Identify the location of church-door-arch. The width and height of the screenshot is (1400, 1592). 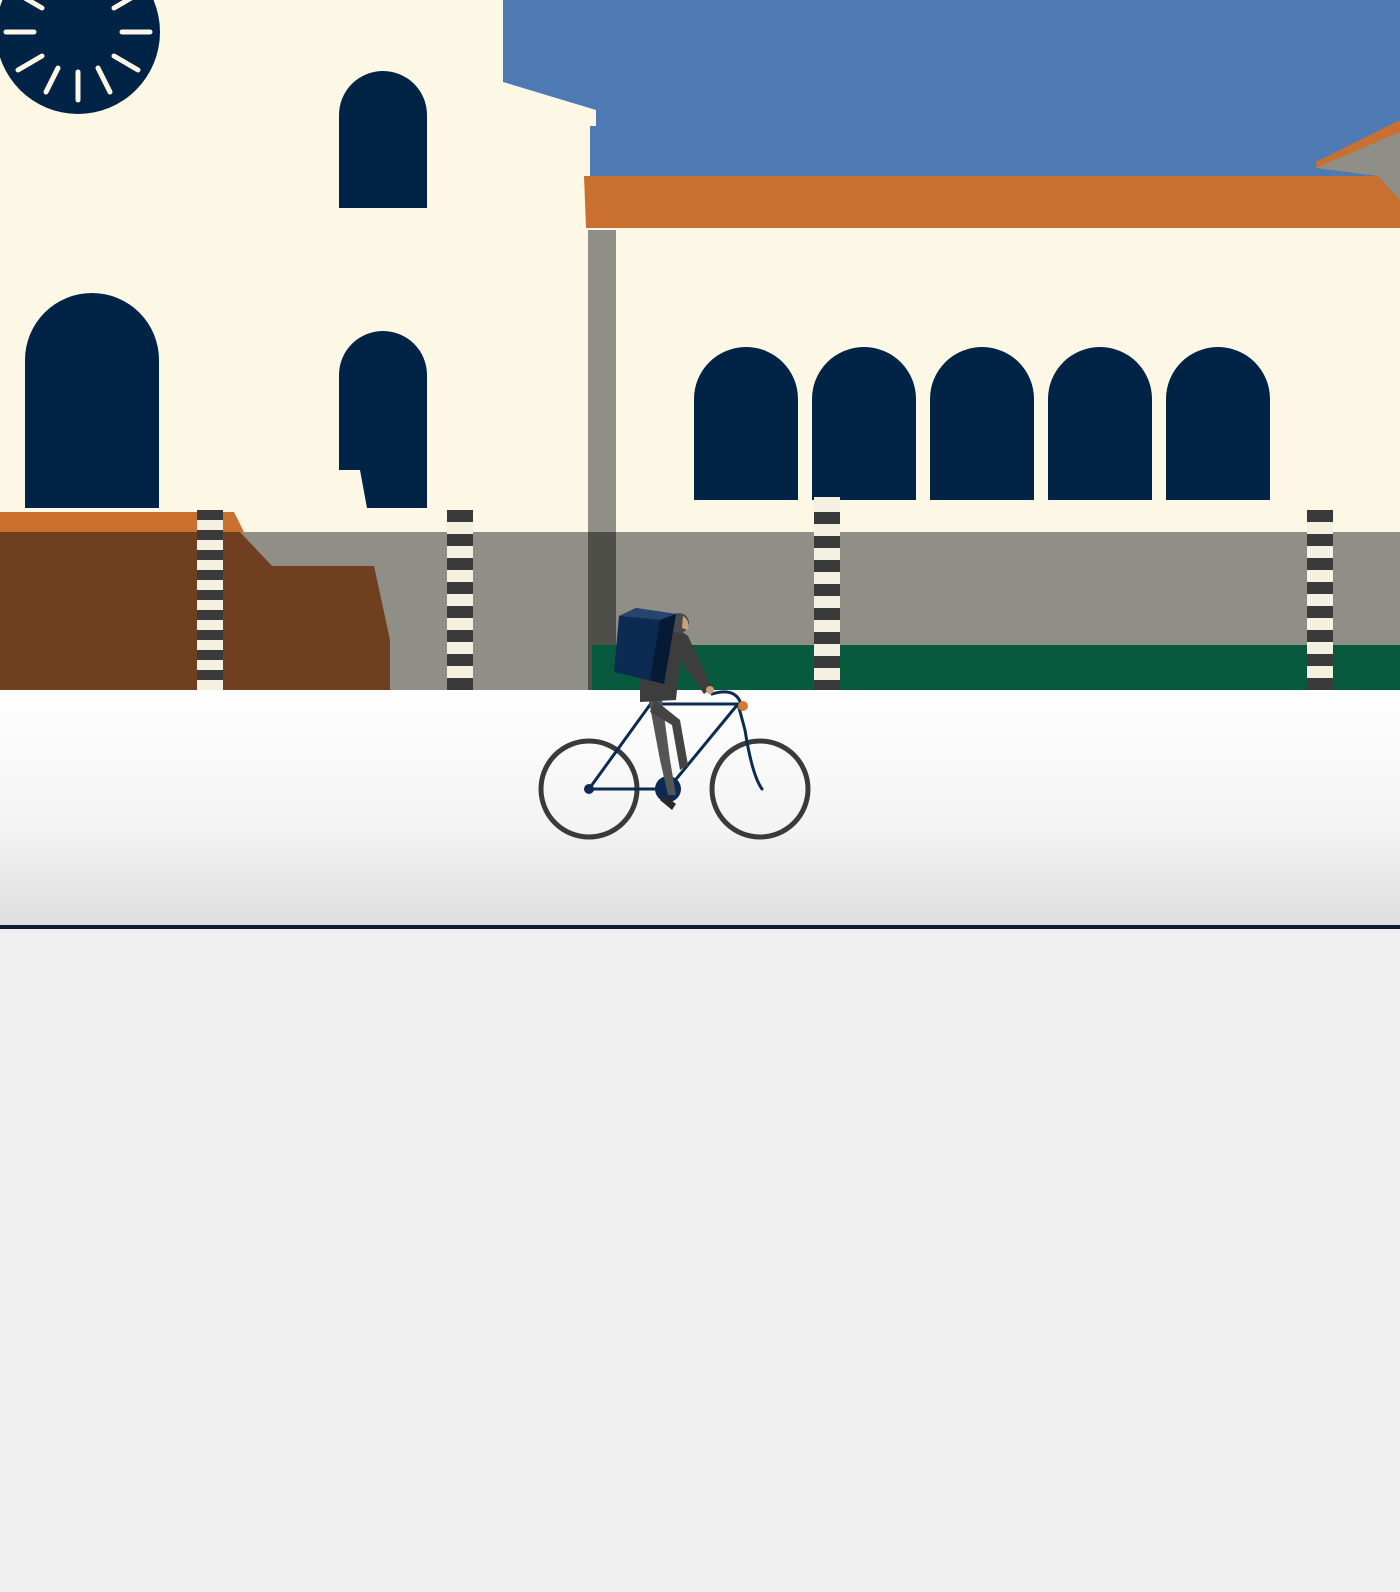
(92, 400).